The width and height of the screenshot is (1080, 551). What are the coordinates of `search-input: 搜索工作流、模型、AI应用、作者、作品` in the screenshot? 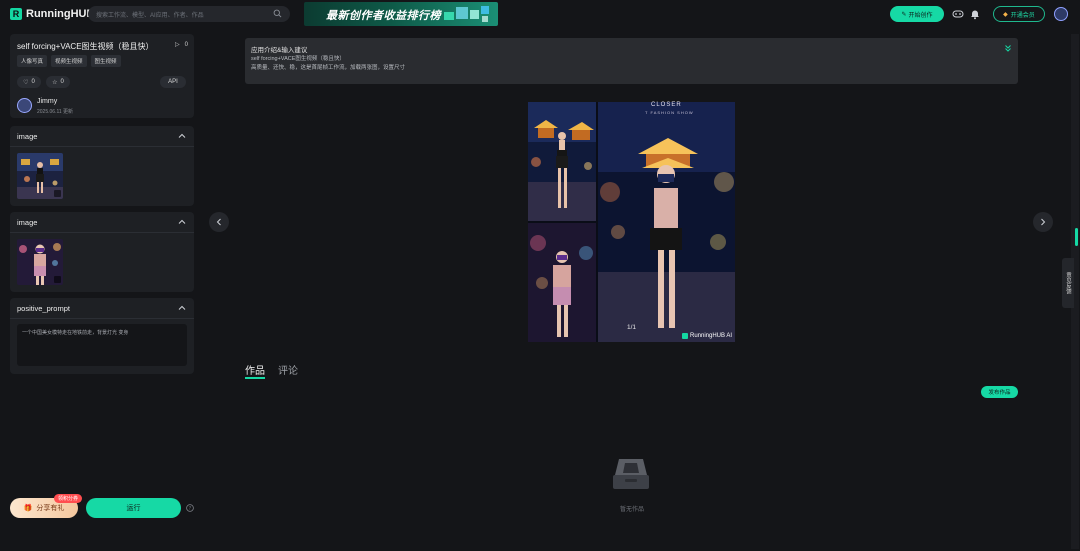 It's located at (189, 14).